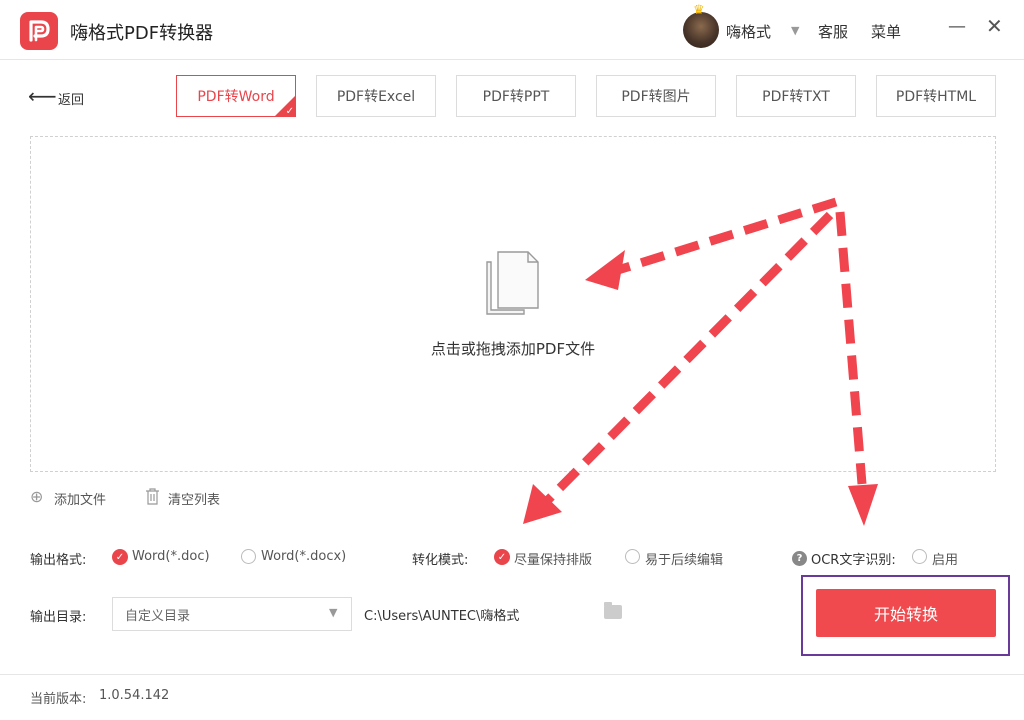  What do you see at coordinates (171, 556) in the screenshot?
I see `format-doc-option: Word(*.doc)` at bounding box center [171, 556].